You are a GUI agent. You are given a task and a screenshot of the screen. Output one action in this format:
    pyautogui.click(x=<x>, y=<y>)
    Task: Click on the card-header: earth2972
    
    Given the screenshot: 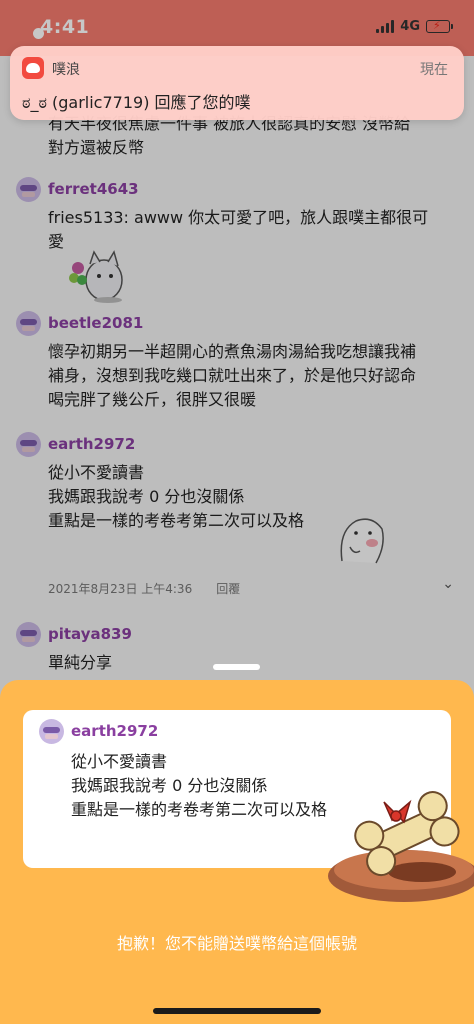 What is the action you would take?
    pyautogui.click(x=98, y=731)
    